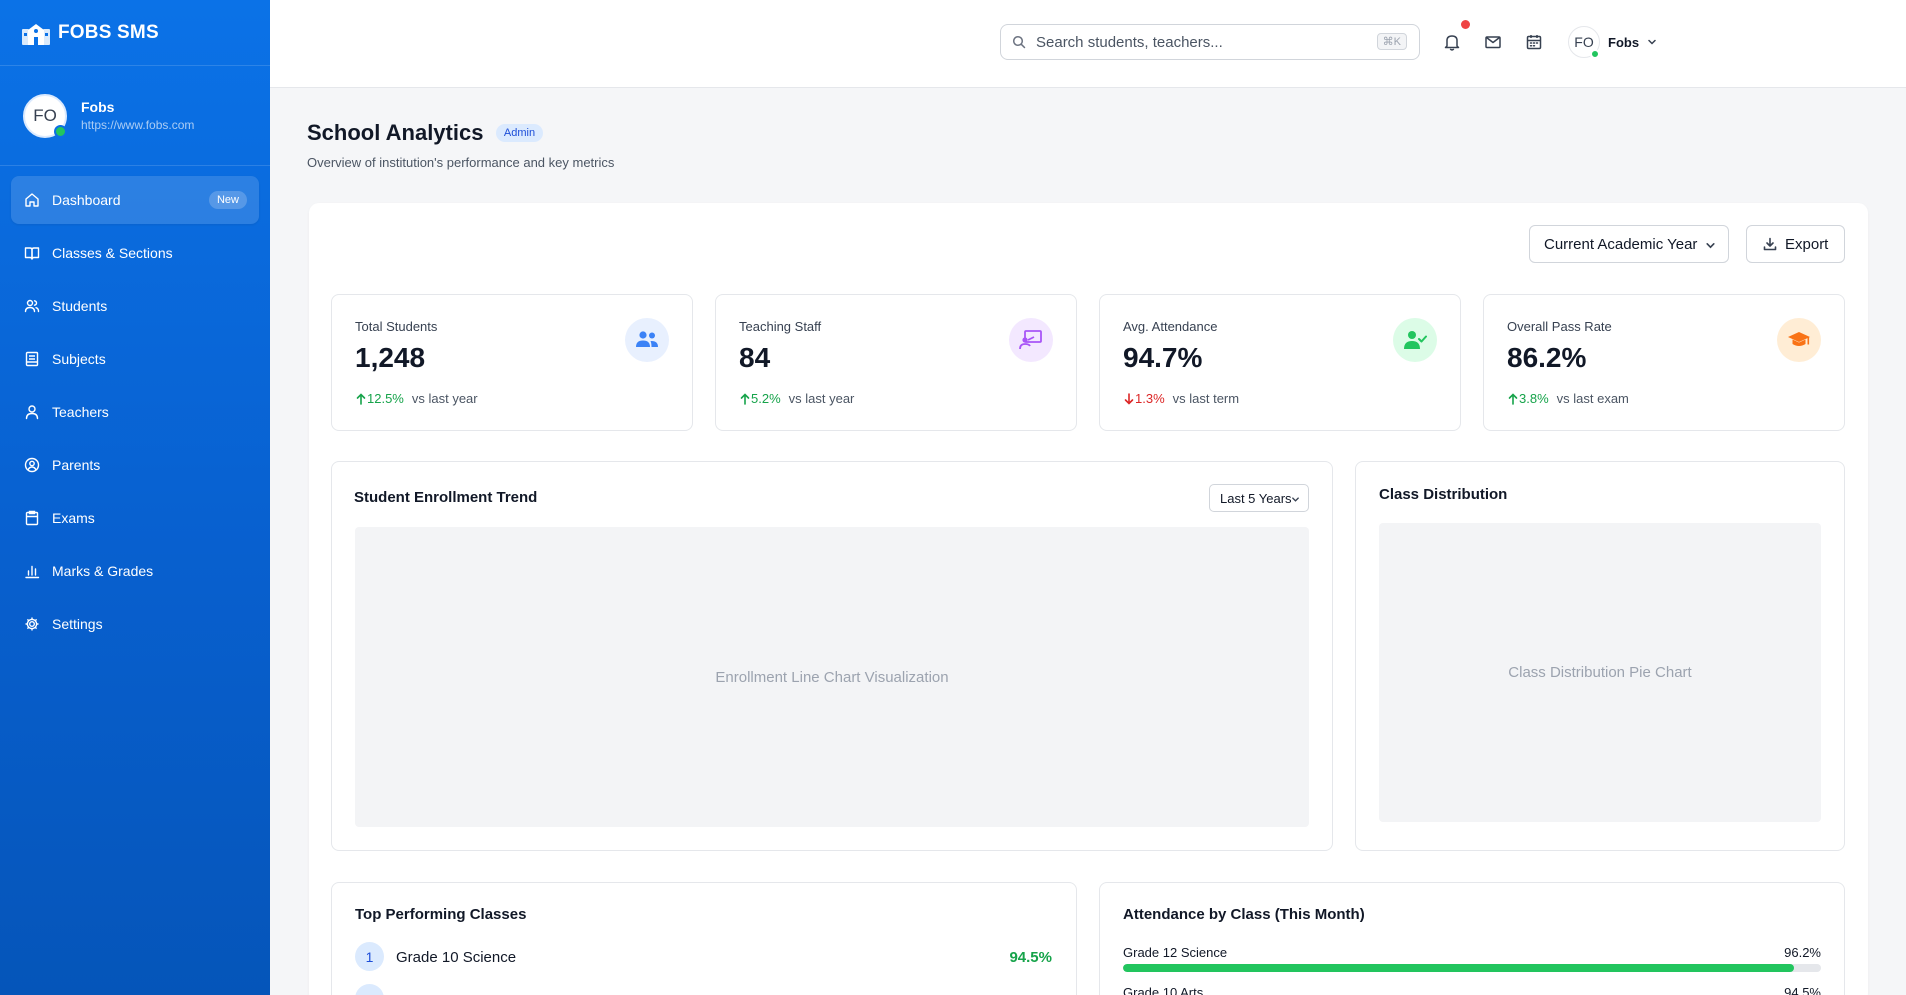 The image size is (1906, 995). Describe the element at coordinates (1256, 498) in the screenshot. I see `enrollment-range-value: Last 5 Years` at that location.